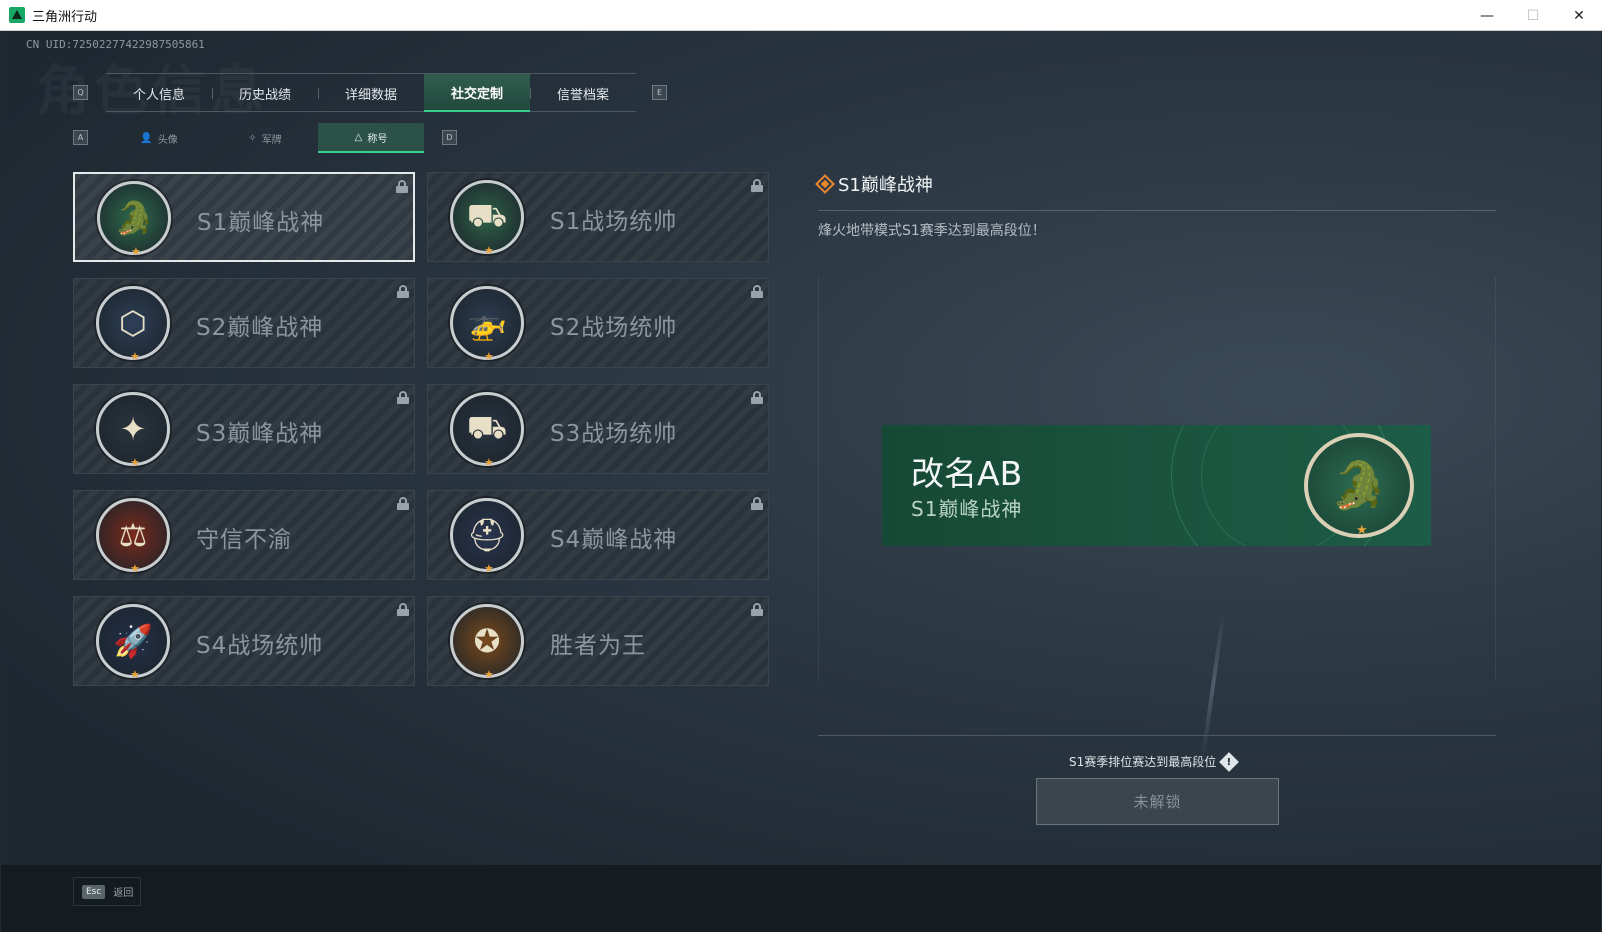  I want to click on title-card: ⛑ ★ S4巅峰战神, so click(598, 535).